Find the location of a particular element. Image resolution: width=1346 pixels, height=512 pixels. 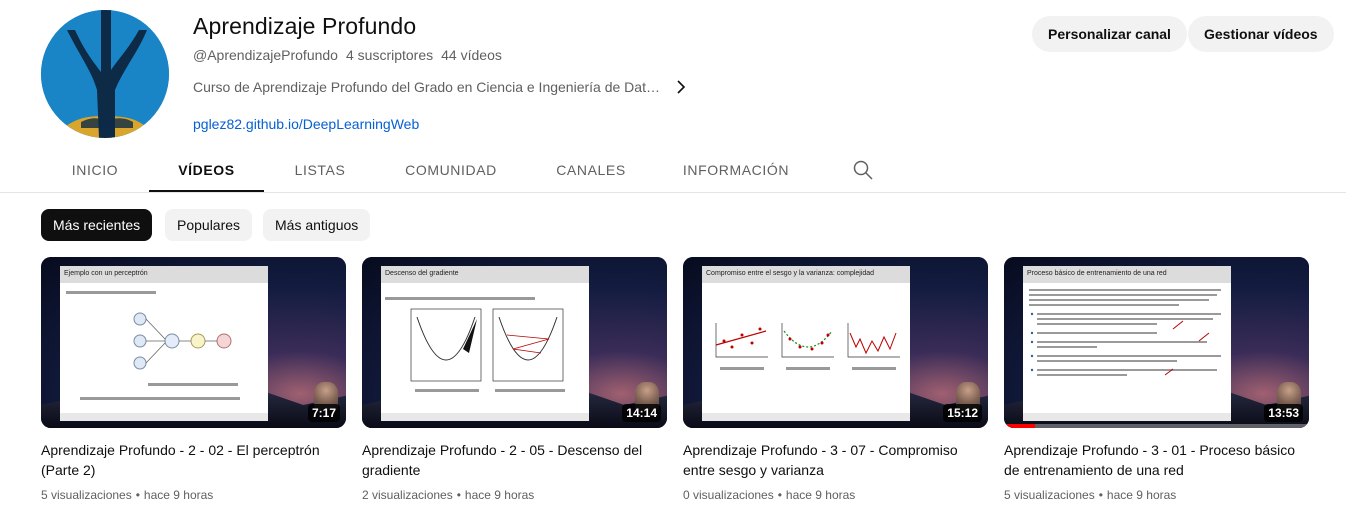

tab-inicio: INICIO is located at coordinates (95, 170).